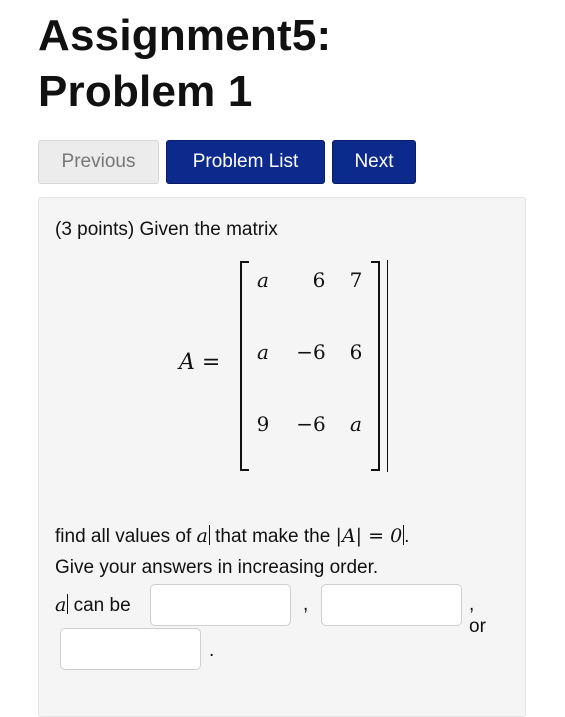 The width and height of the screenshot is (565, 717). Describe the element at coordinates (263, 280) in the screenshot. I see `matrix-cell-r1c1: a` at that location.